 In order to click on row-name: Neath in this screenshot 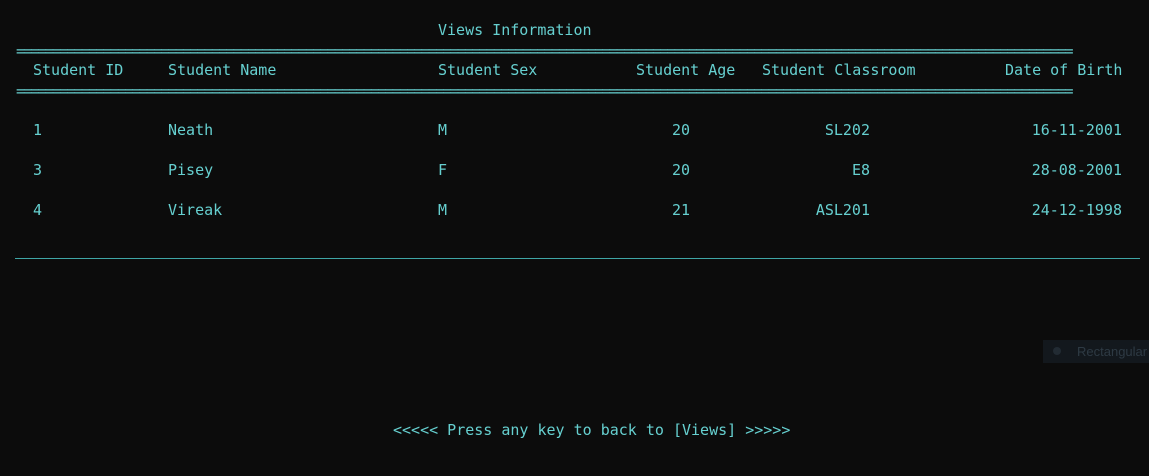, I will do `click(191, 130)`.